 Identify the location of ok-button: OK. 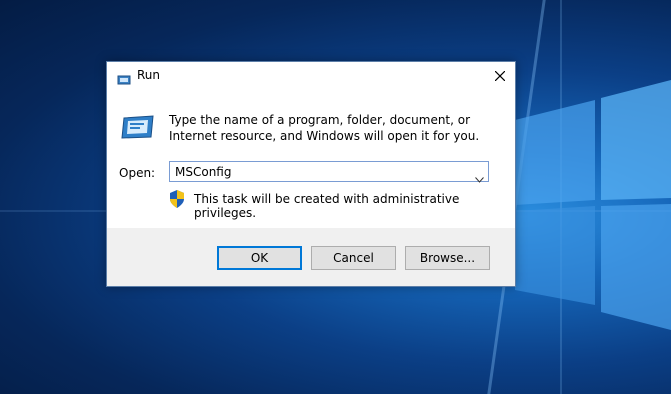
(259, 258).